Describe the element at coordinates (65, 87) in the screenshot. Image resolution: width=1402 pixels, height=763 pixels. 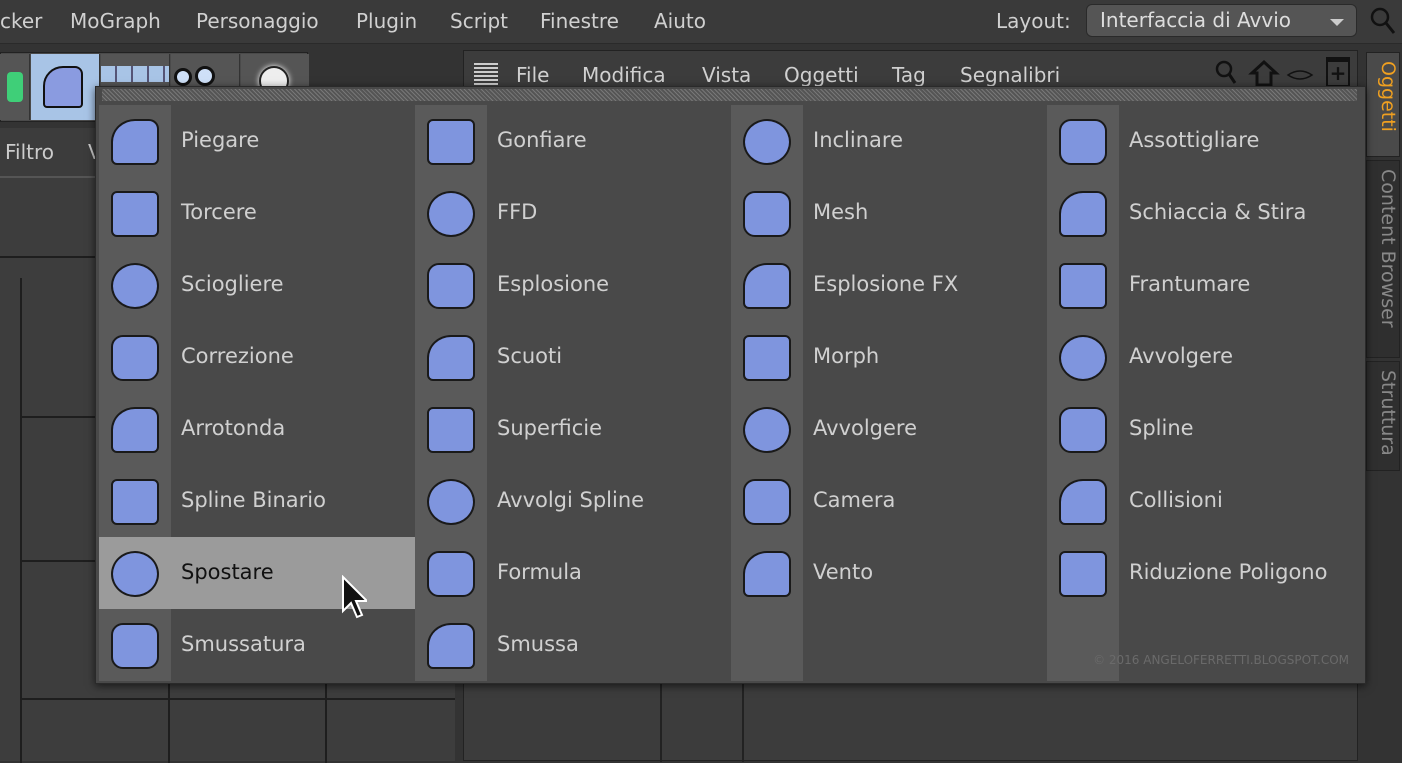
I see `deformer-tool-button` at that location.